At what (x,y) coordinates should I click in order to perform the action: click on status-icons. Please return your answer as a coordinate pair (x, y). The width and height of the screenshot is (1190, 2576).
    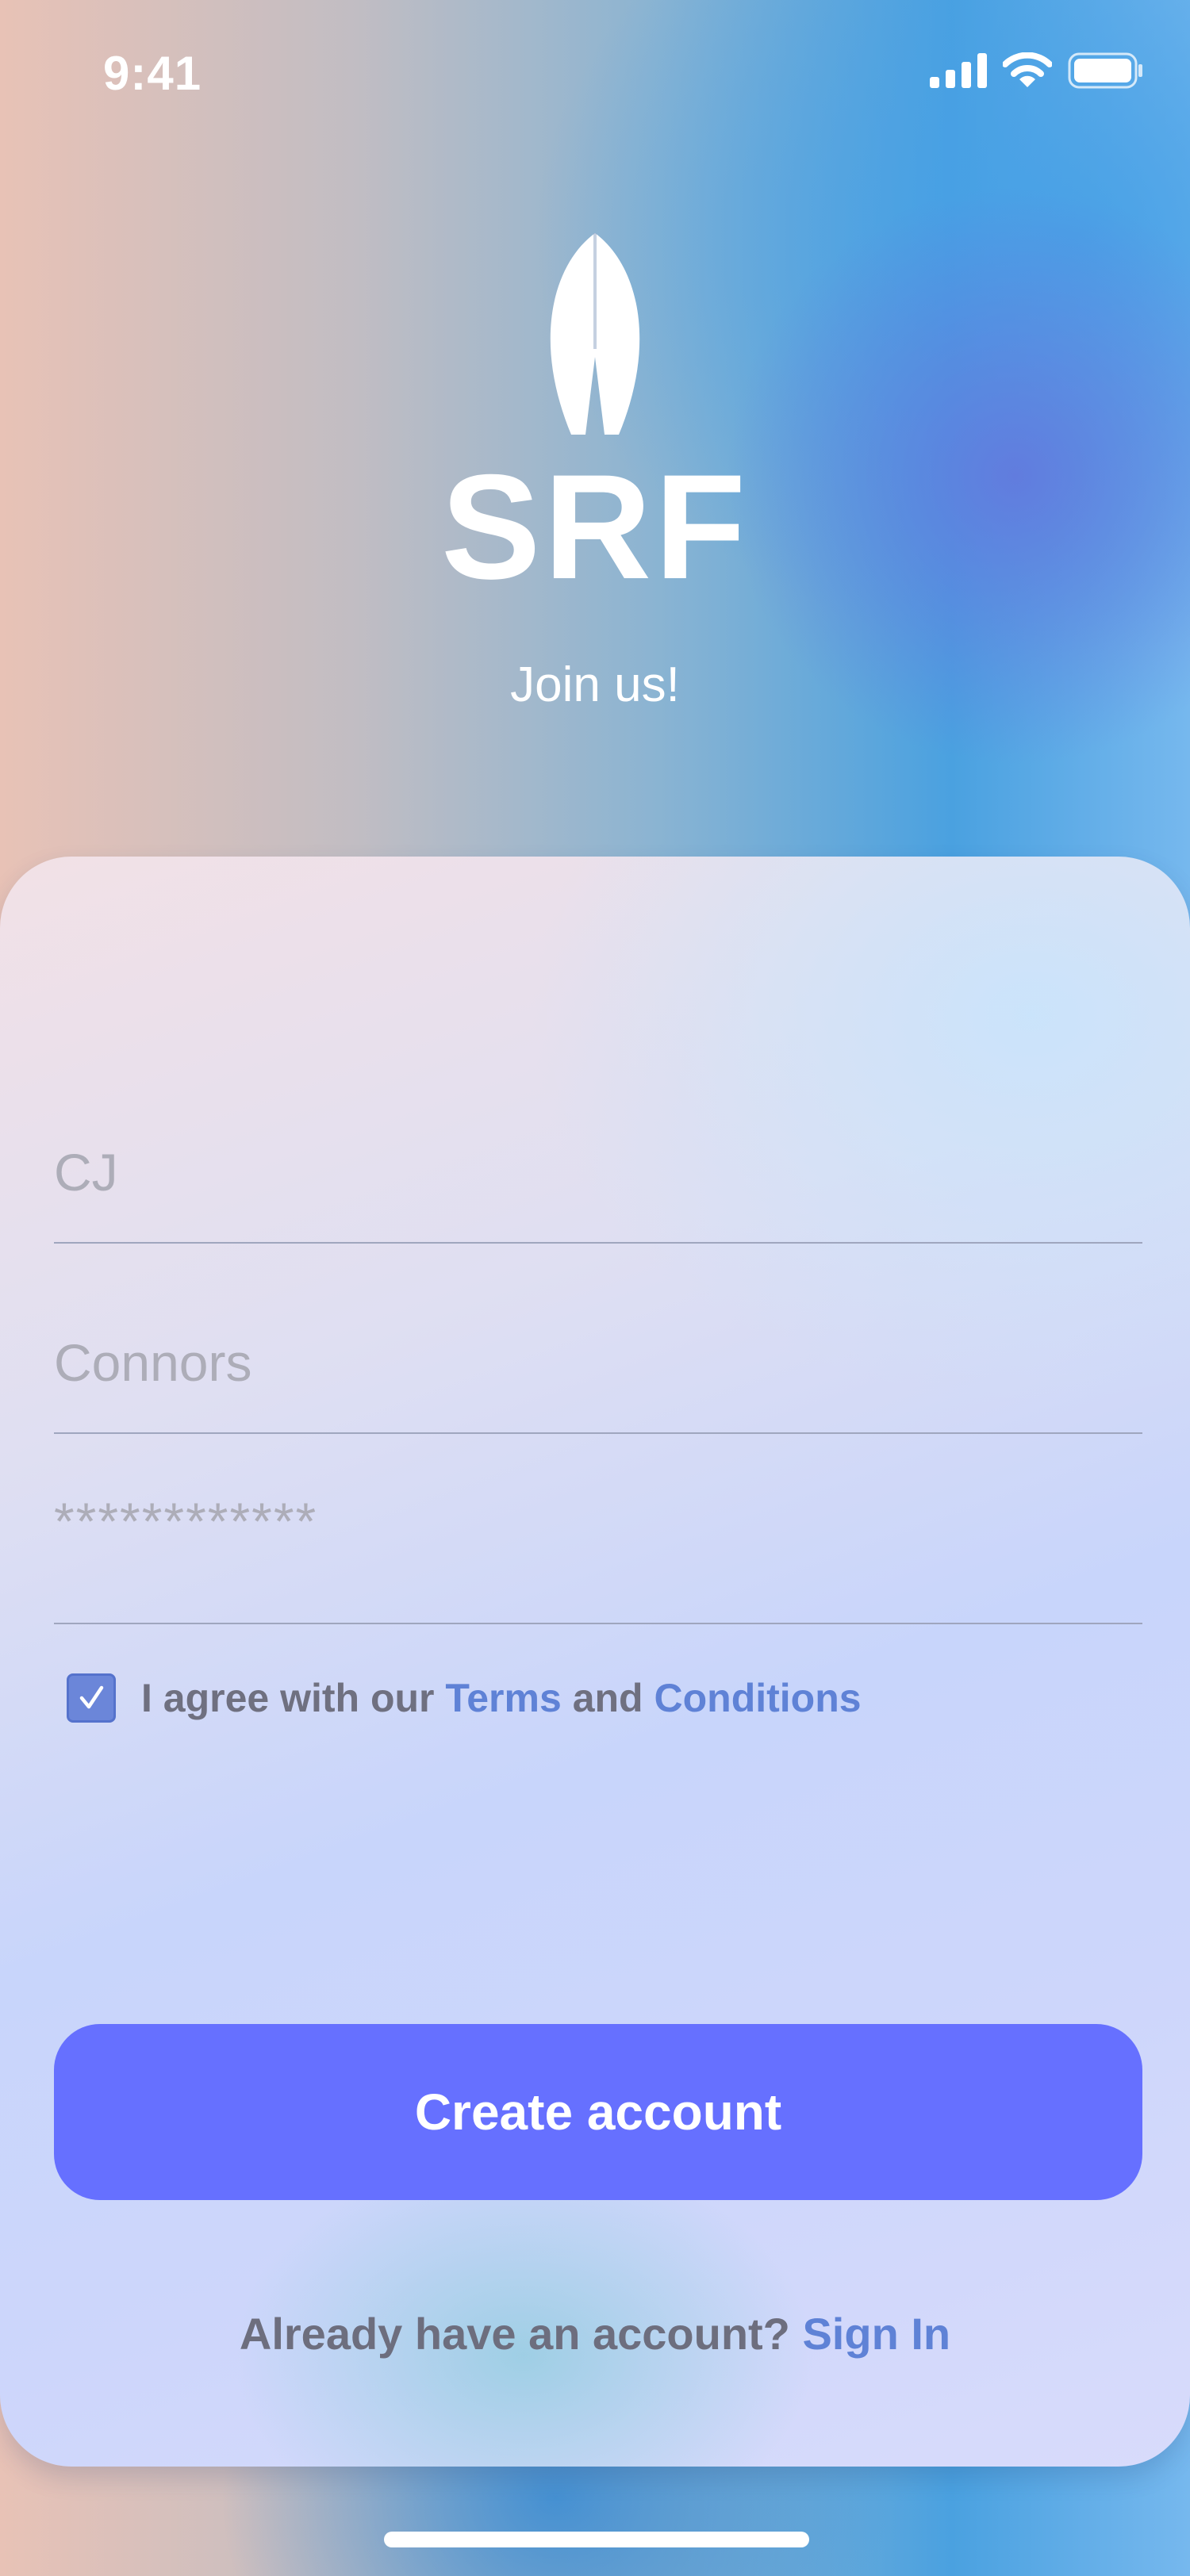
    Looking at the image, I should click on (1037, 72).